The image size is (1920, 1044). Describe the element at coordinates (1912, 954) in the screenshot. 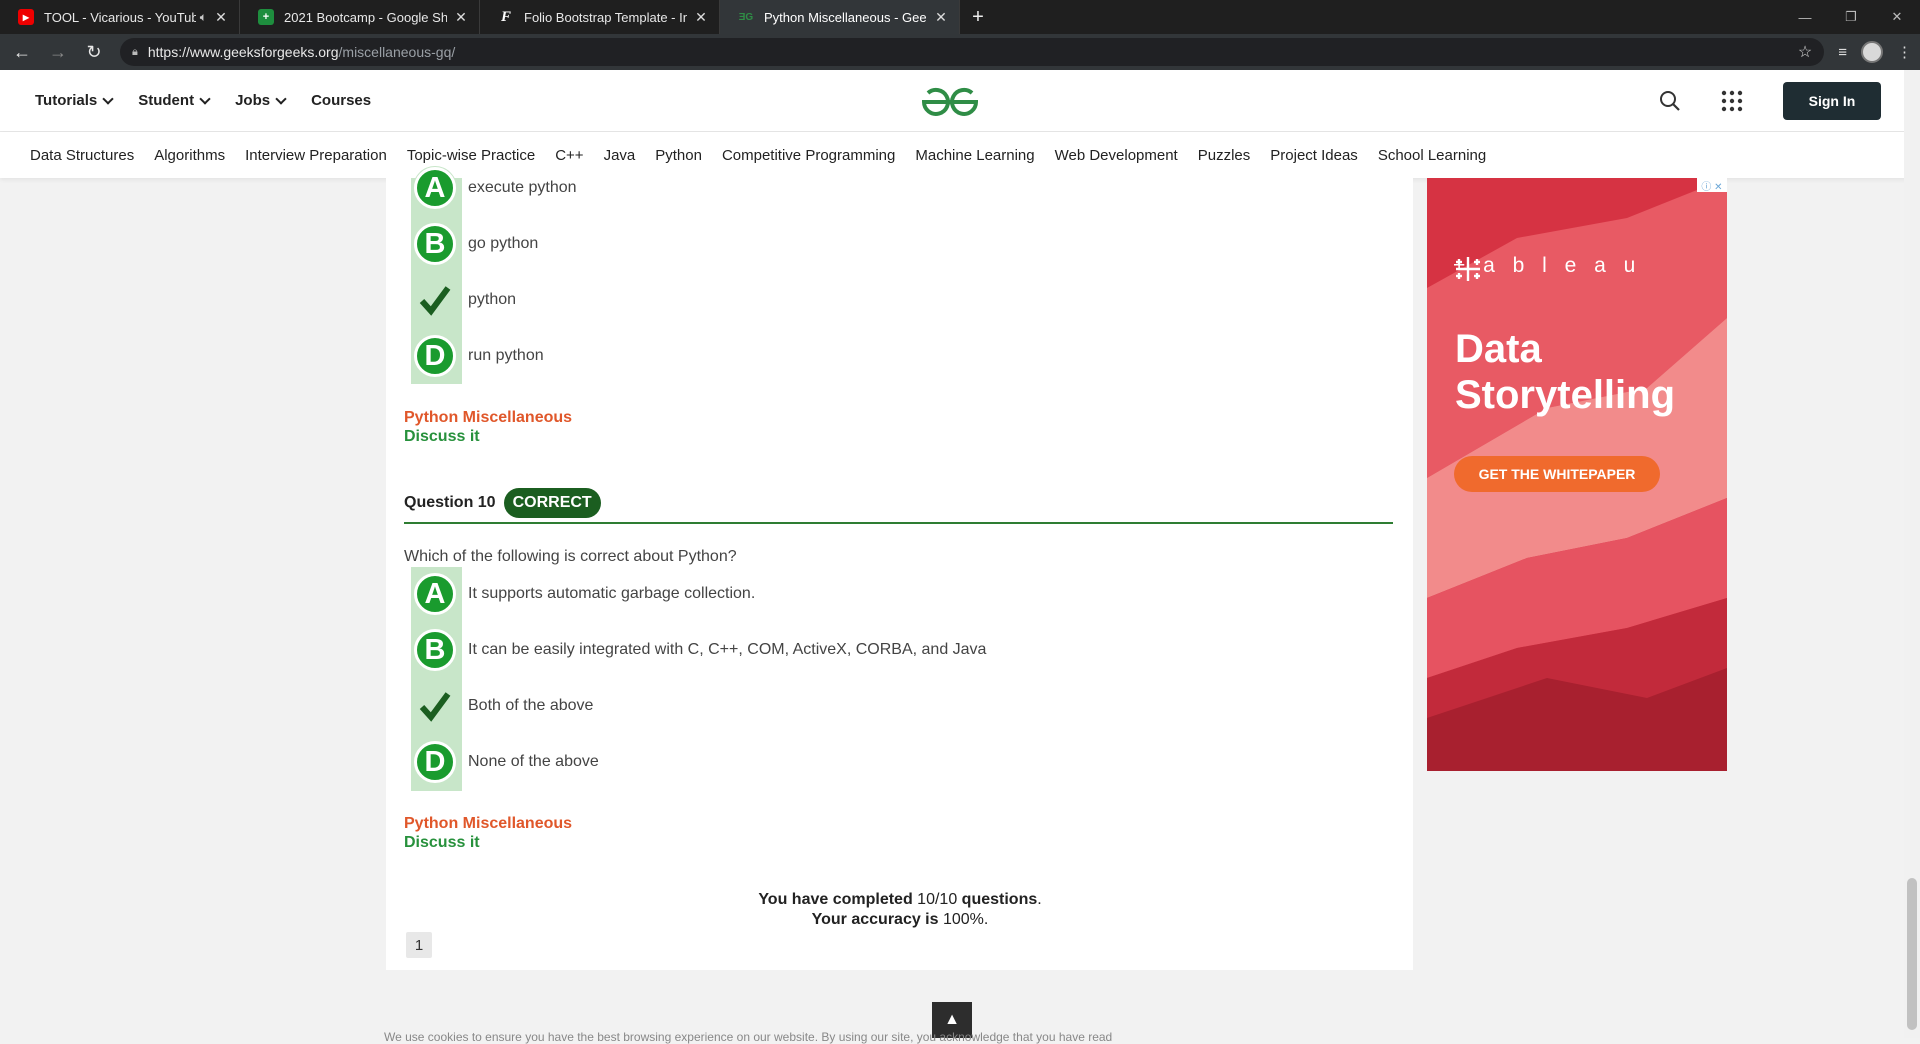

I see `scrollbar-thumb` at that location.